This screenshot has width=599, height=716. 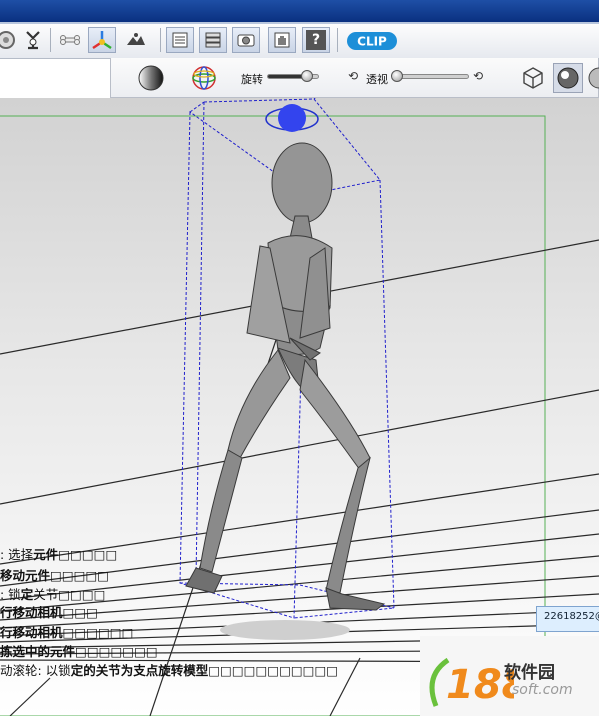 I want to click on help-line: : 锁定关节□□□□, so click(x=53, y=594).